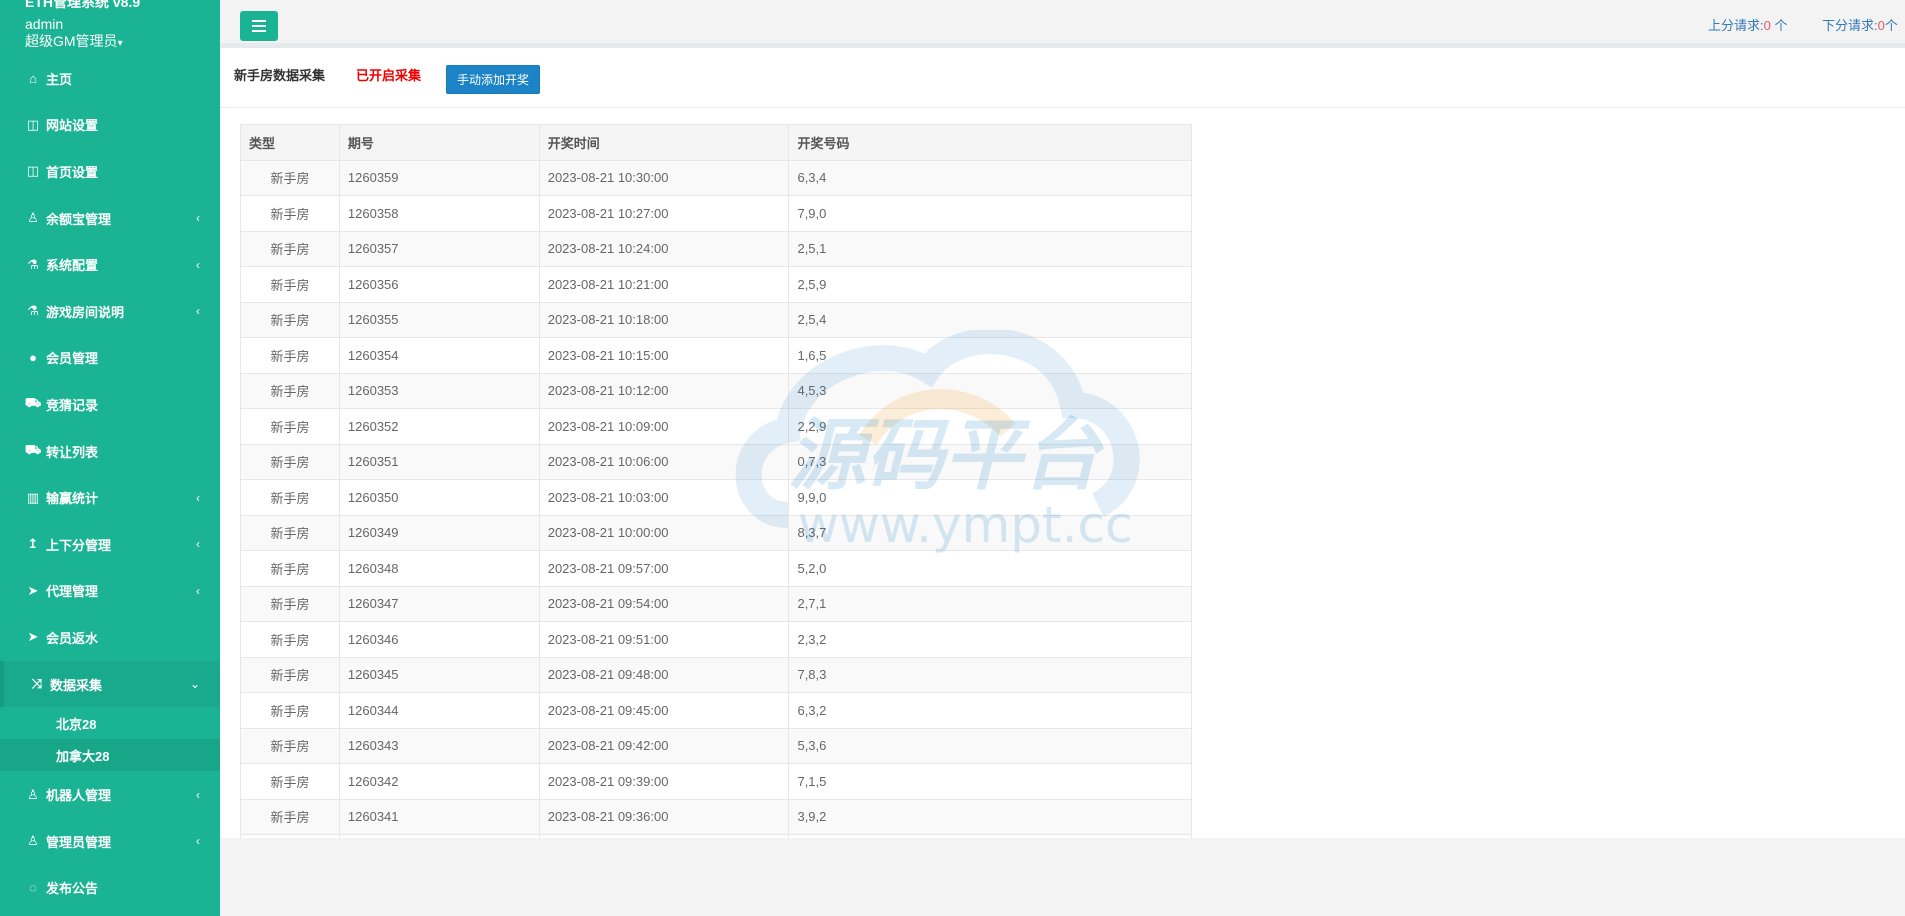 The image size is (1905, 916). What do you see at coordinates (33, 637) in the screenshot?
I see `send-icon: ➤` at bounding box center [33, 637].